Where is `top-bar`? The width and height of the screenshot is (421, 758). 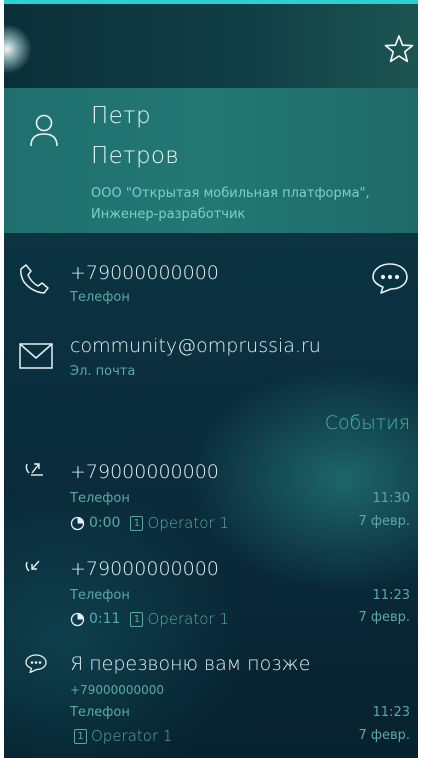
top-bar is located at coordinates (211, 46).